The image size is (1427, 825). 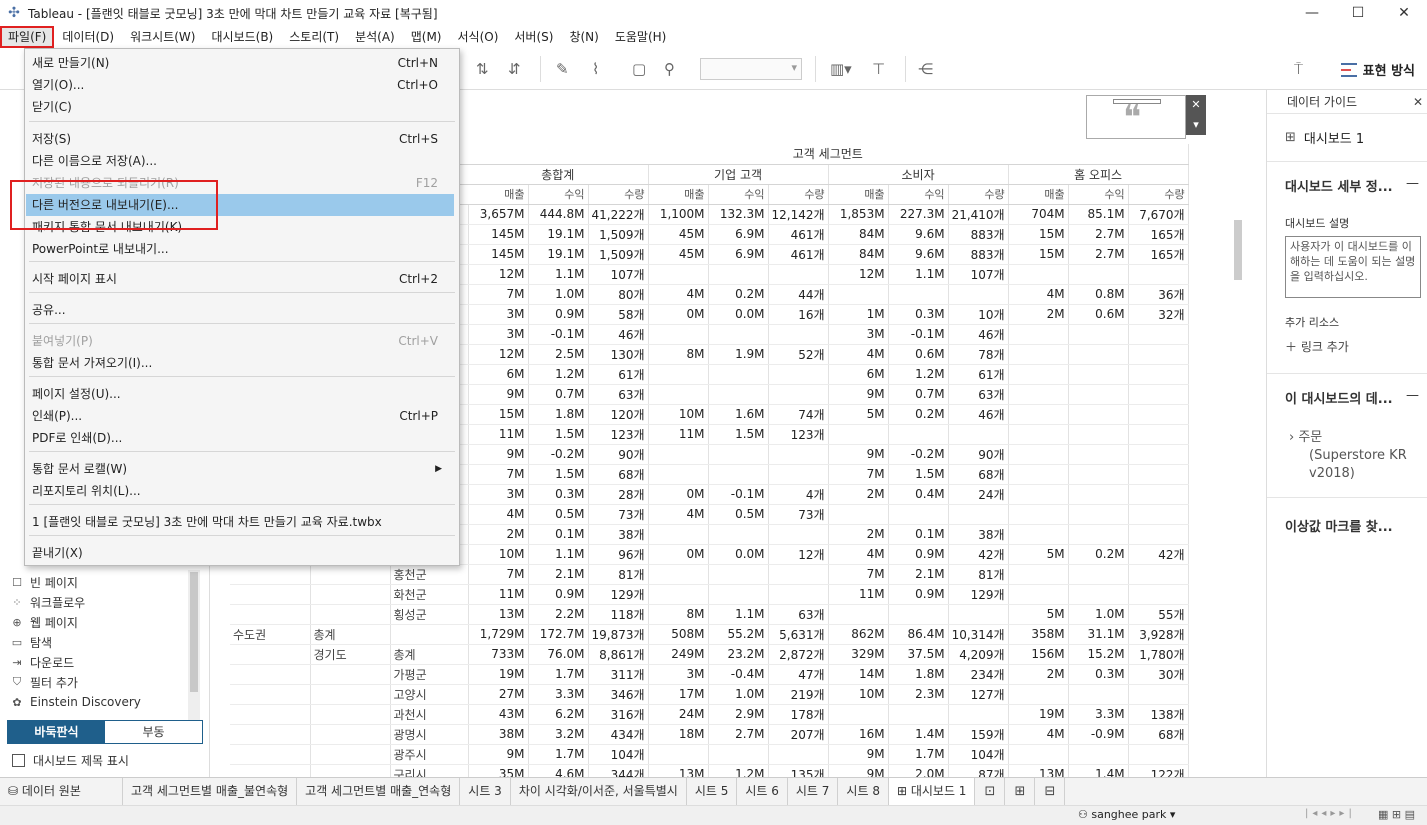 I want to click on submenu-arrow-icon: ▶, so click(x=438, y=469).